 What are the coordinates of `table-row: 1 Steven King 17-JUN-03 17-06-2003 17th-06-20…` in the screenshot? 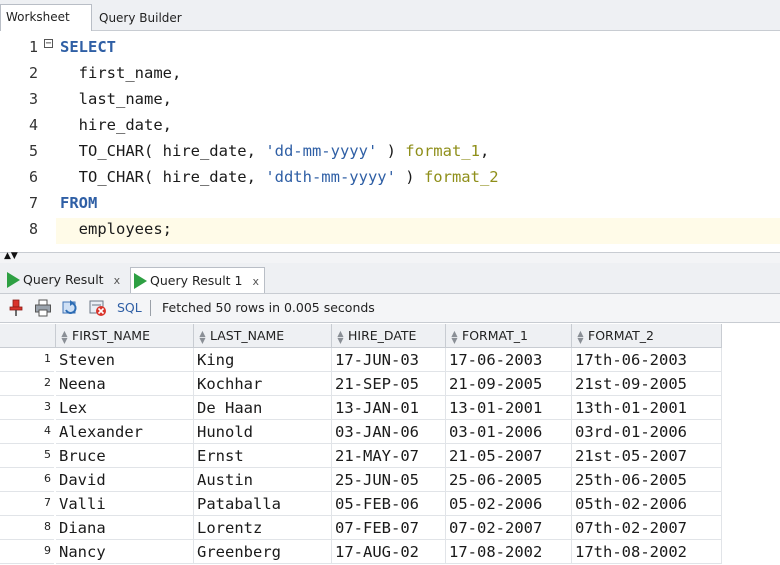 It's located at (361, 360).